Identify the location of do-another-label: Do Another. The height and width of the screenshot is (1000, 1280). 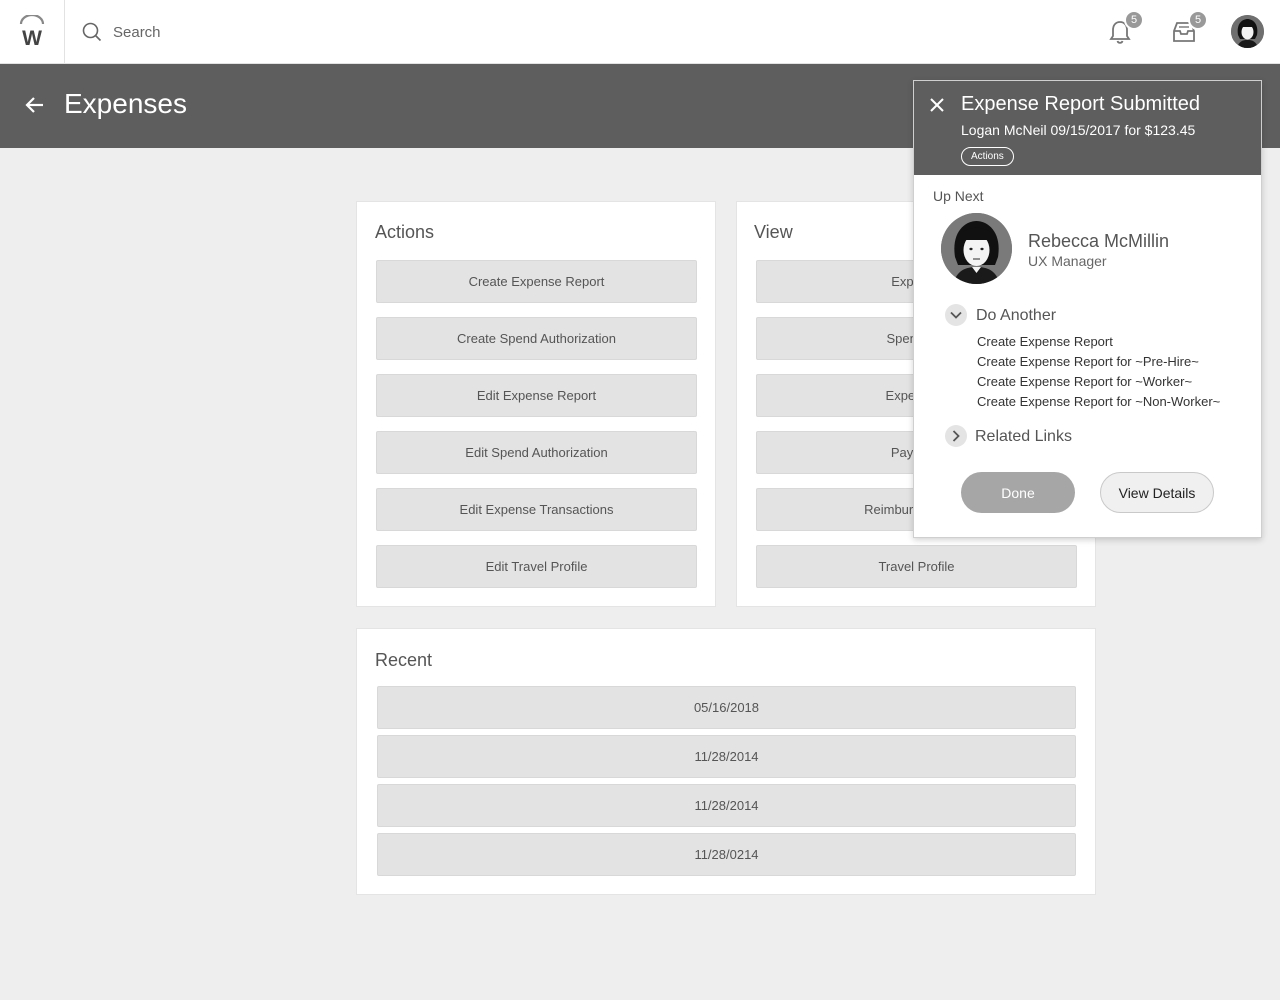
(1016, 316).